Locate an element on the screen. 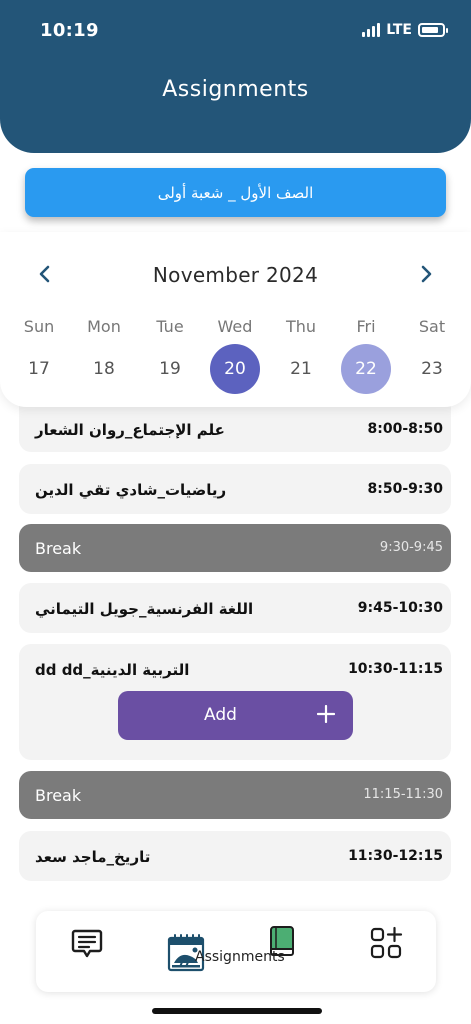  day-cell: 23 is located at coordinates (432, 369).